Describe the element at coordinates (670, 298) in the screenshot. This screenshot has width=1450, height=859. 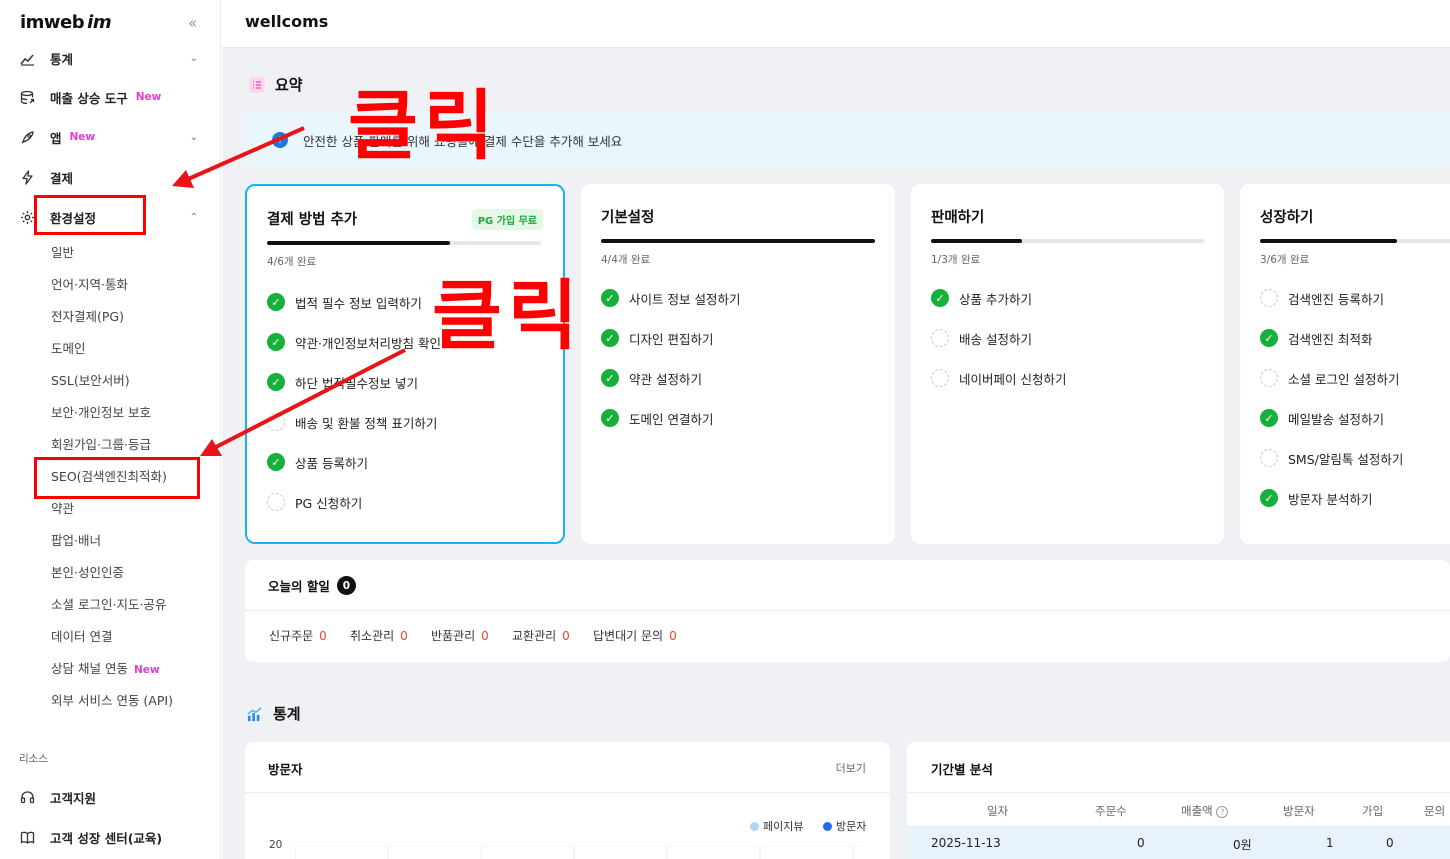
I see `task-site-info: ✓ 사이트 정보 설정하기` at that location.